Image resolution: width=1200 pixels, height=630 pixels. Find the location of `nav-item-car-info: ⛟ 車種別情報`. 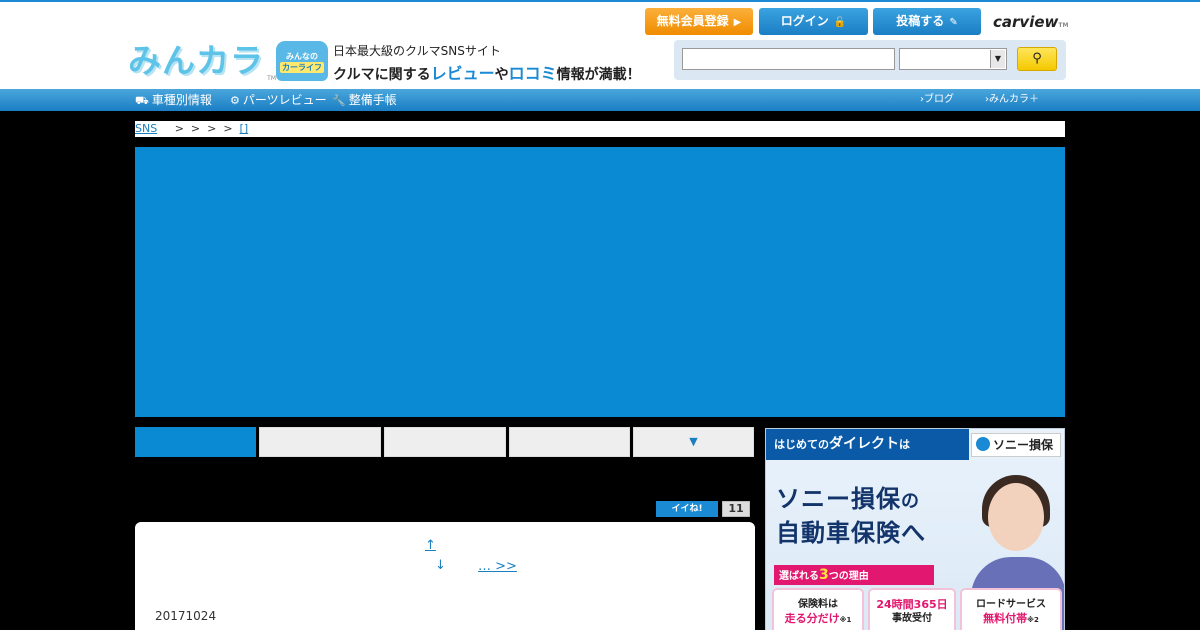

nav-item-car-info: ⛟ 車種別情報 is located at coordinates (173, 100).